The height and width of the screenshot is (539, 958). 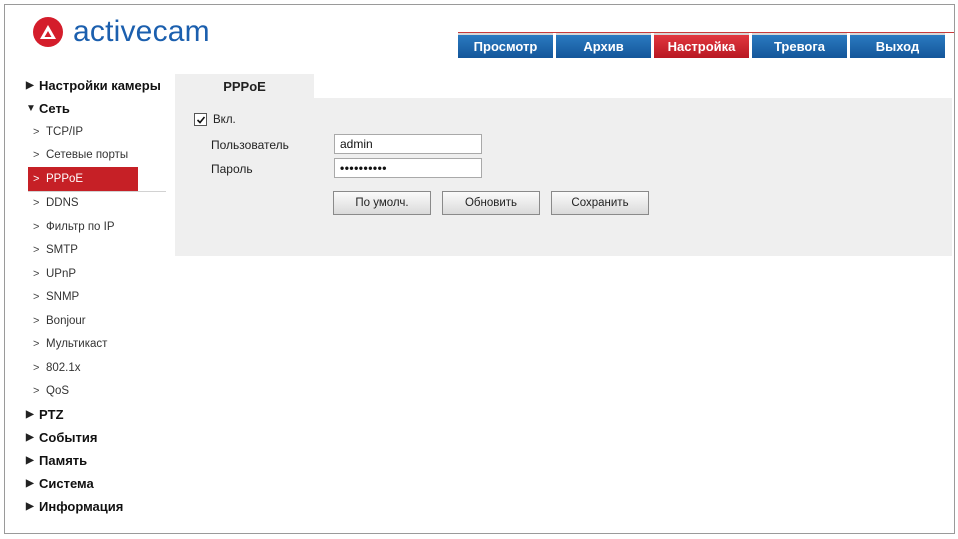 I want to click on brand-logo: activecam, so click(x=121, y=32).